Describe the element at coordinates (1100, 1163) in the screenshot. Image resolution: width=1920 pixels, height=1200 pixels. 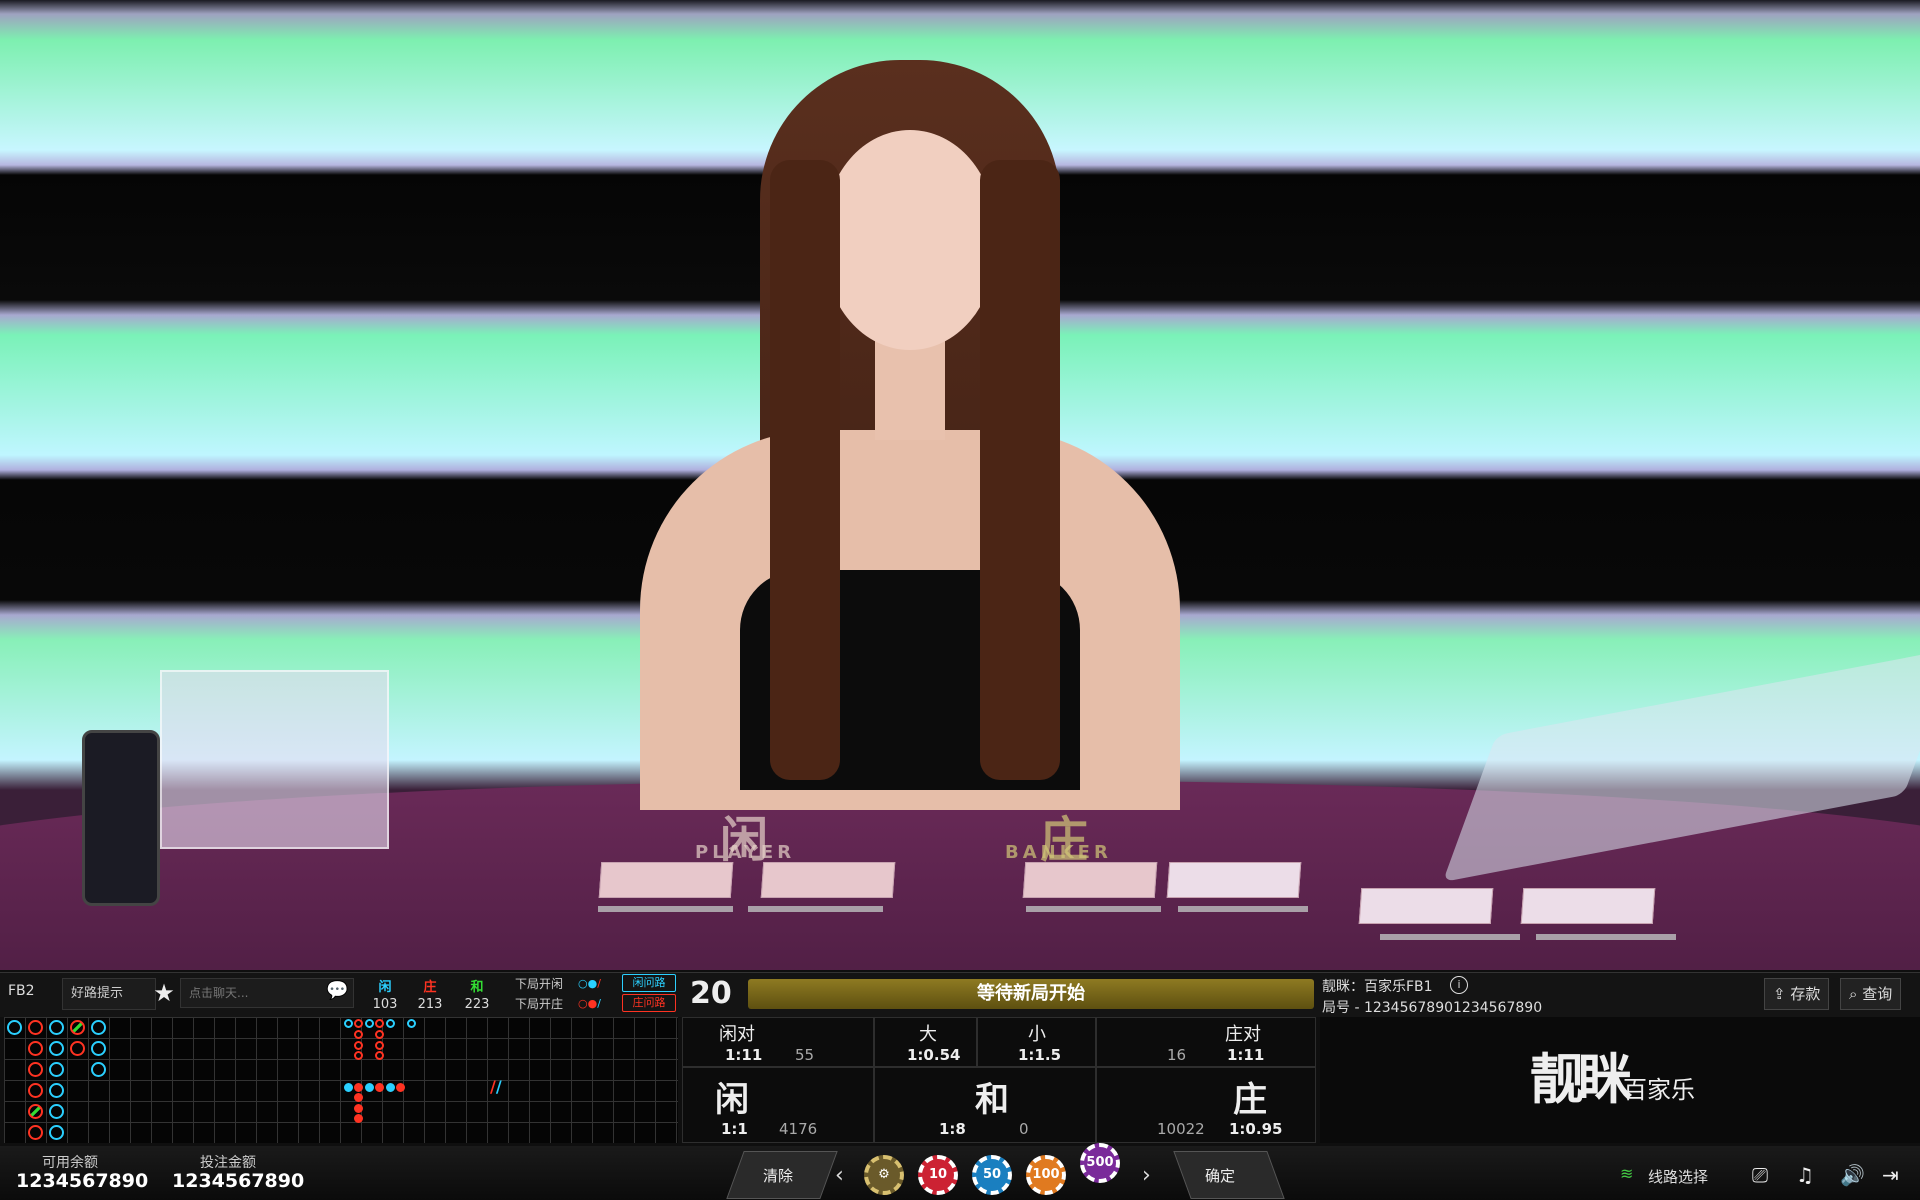
I see `chip-500: 500` at that location.